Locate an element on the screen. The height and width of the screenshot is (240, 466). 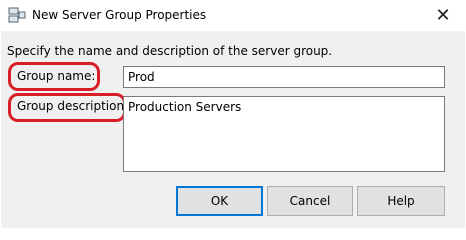
window-title: New Server Group Properties is located at coordinates (119, 15).